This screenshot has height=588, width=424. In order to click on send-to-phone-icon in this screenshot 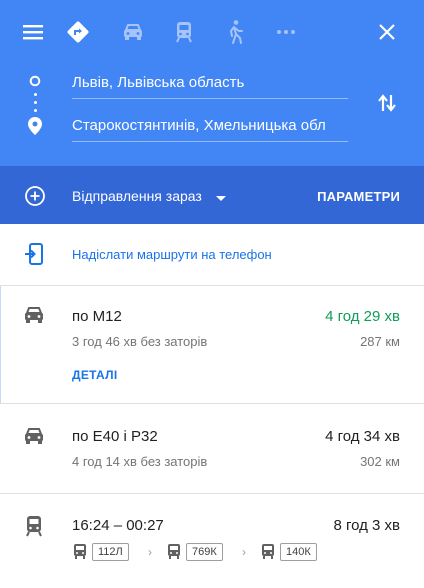, I will do `click(34, 254)`.